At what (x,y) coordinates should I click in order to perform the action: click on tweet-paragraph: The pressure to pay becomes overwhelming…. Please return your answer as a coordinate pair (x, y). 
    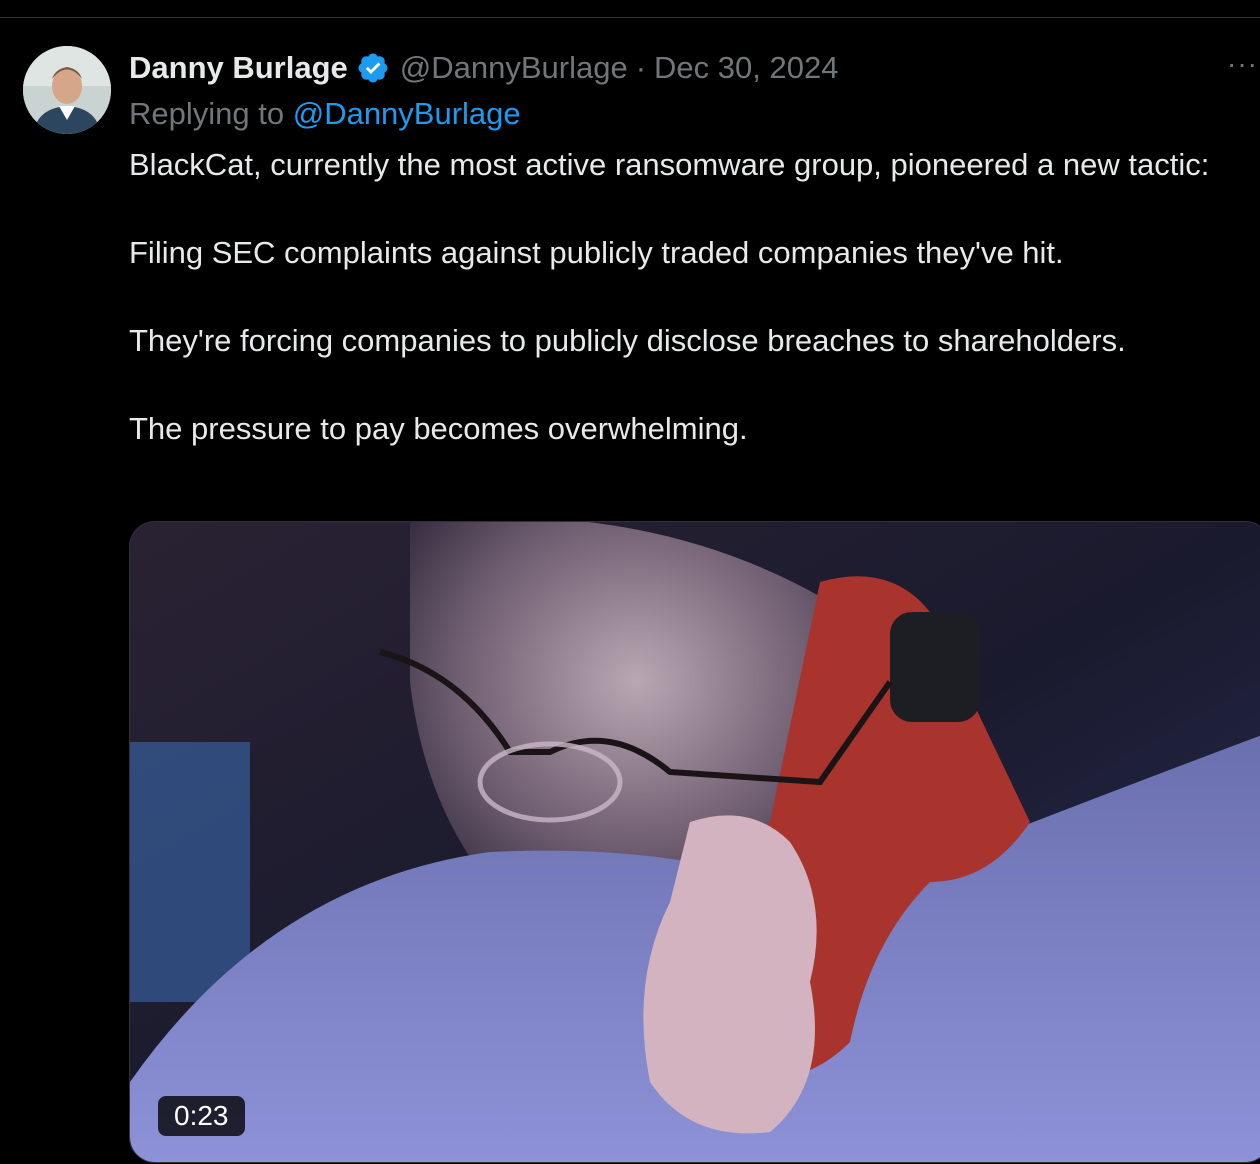
    Looking at the image, I should click on (438, 428).